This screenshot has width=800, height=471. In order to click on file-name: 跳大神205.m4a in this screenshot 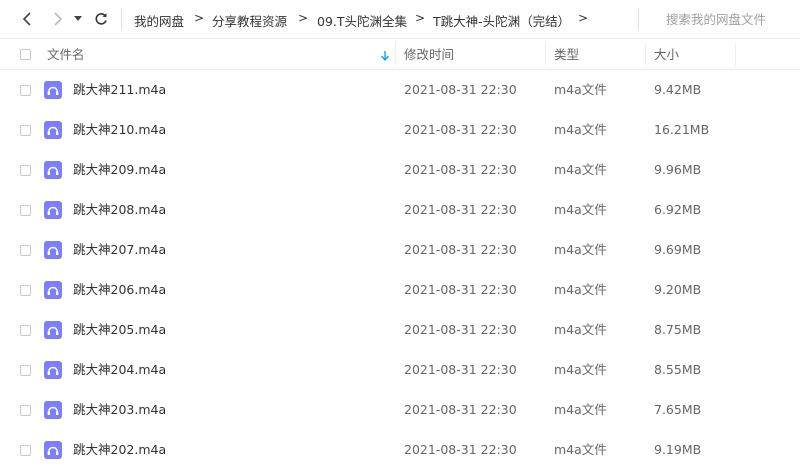, I will do `click(119, 330)`.